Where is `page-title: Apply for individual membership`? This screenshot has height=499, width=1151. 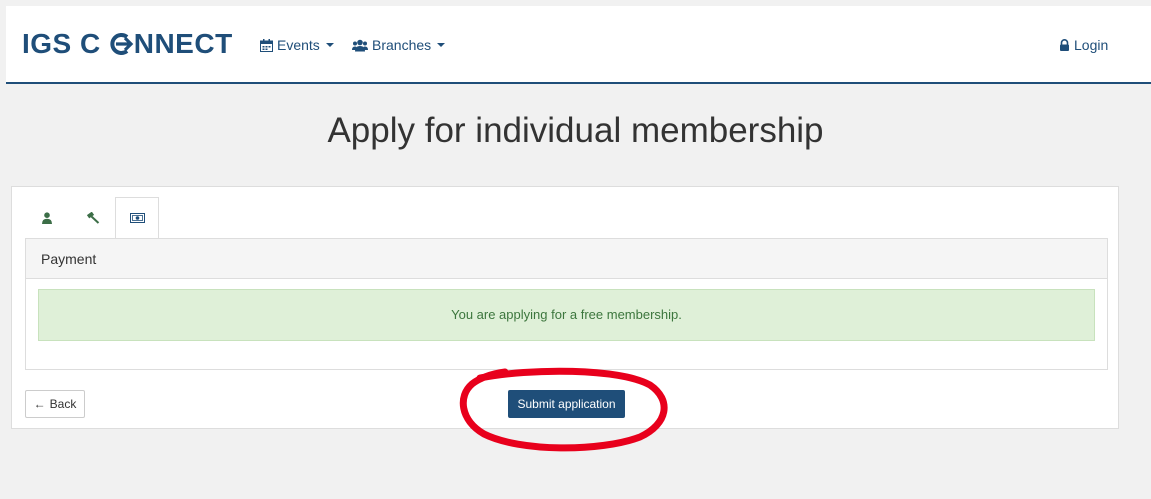 page-title: Apply for individual membership is located at coordinates (575, 130).